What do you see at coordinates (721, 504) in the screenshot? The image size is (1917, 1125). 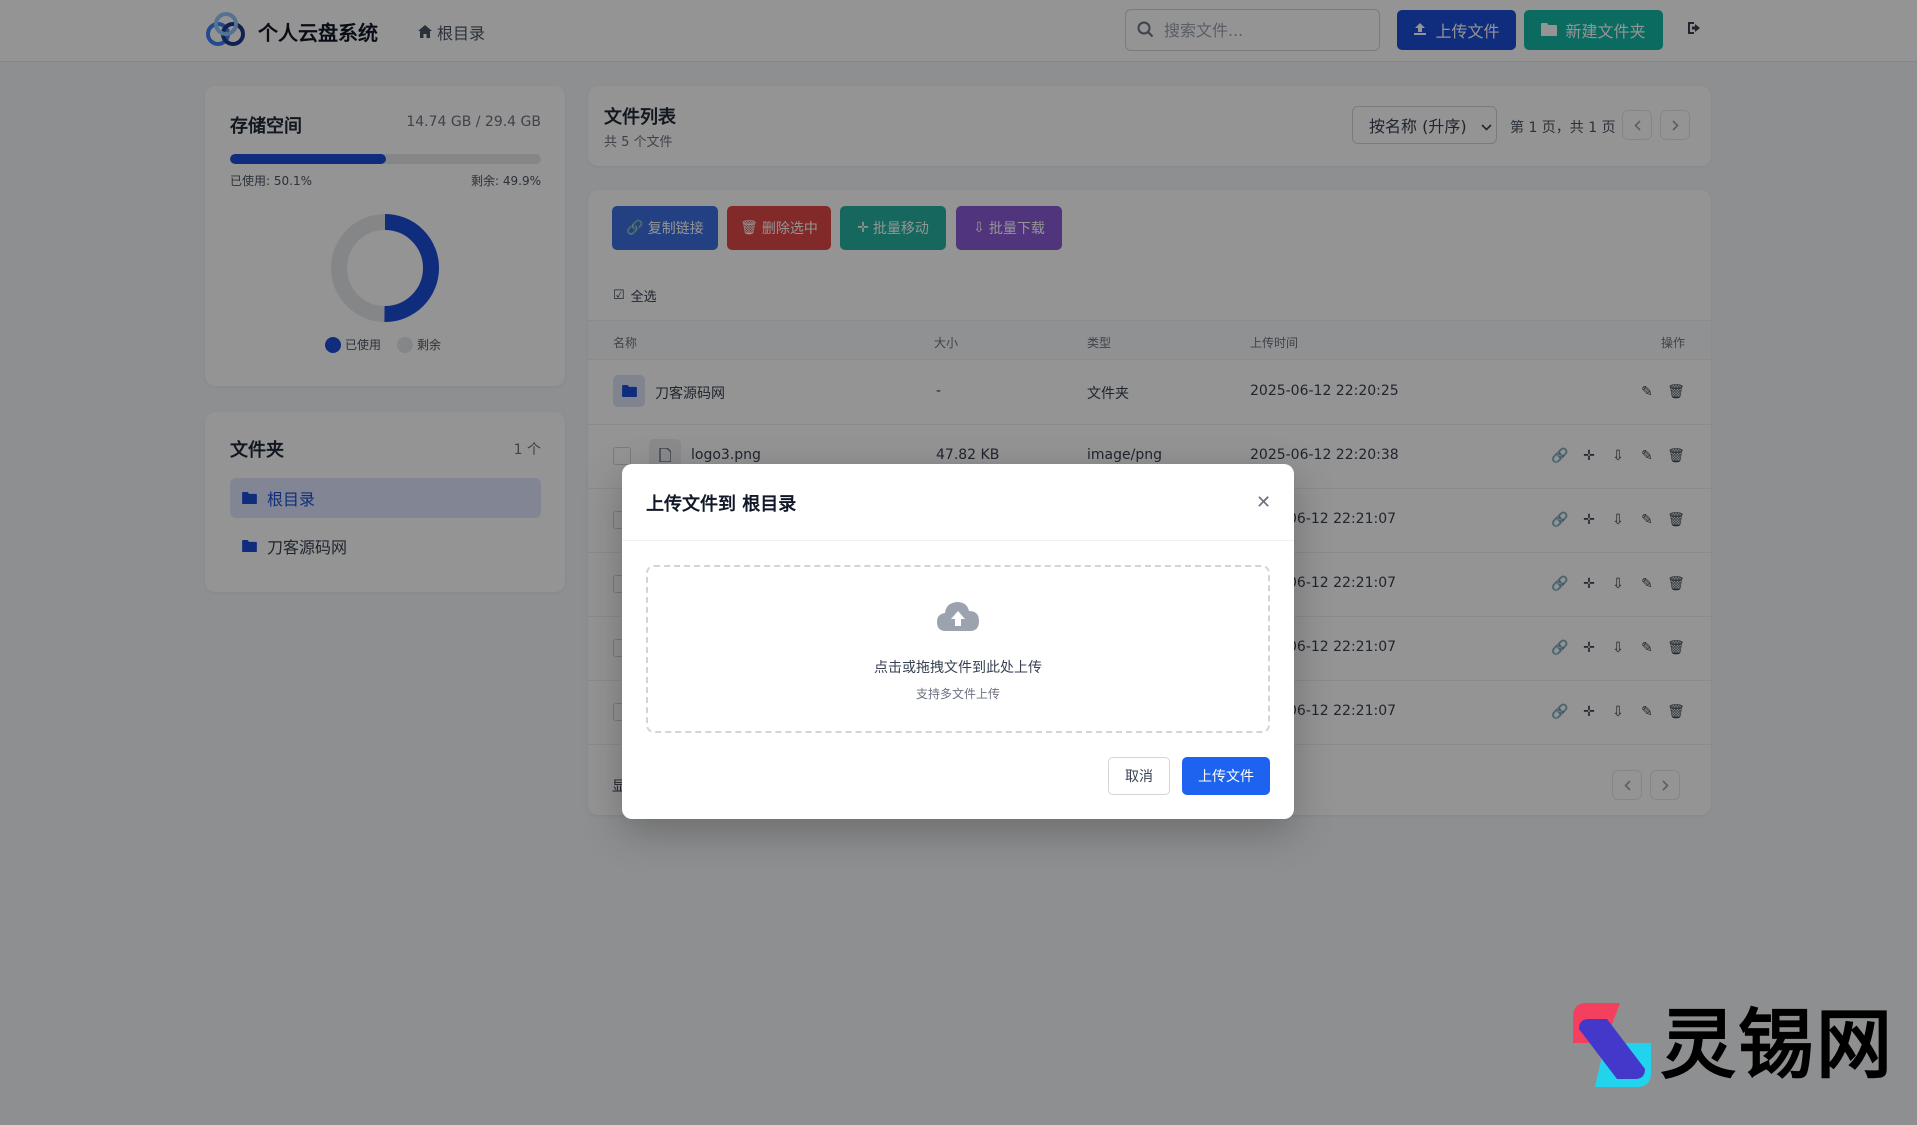 I see `modal-title: 上传文件到 根目录` at bounding box center [721, 504].